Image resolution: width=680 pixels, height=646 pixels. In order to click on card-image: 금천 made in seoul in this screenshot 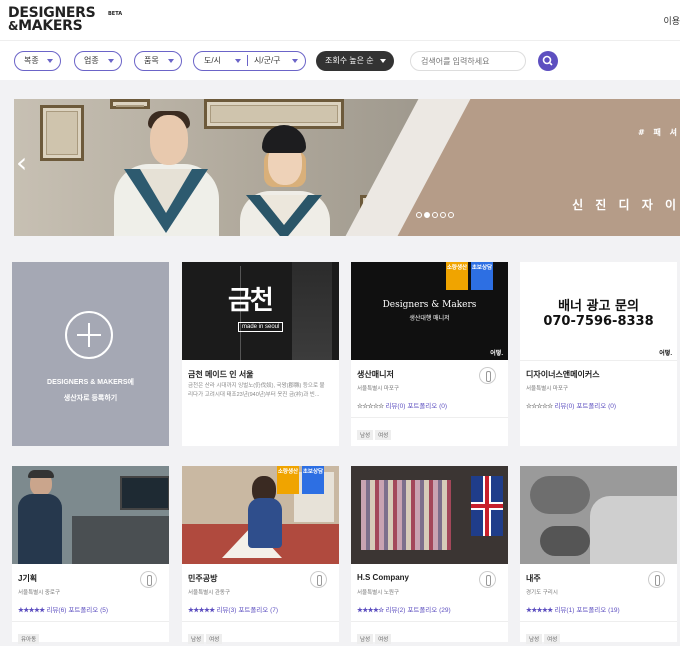, I will do `click(260, 311)`.